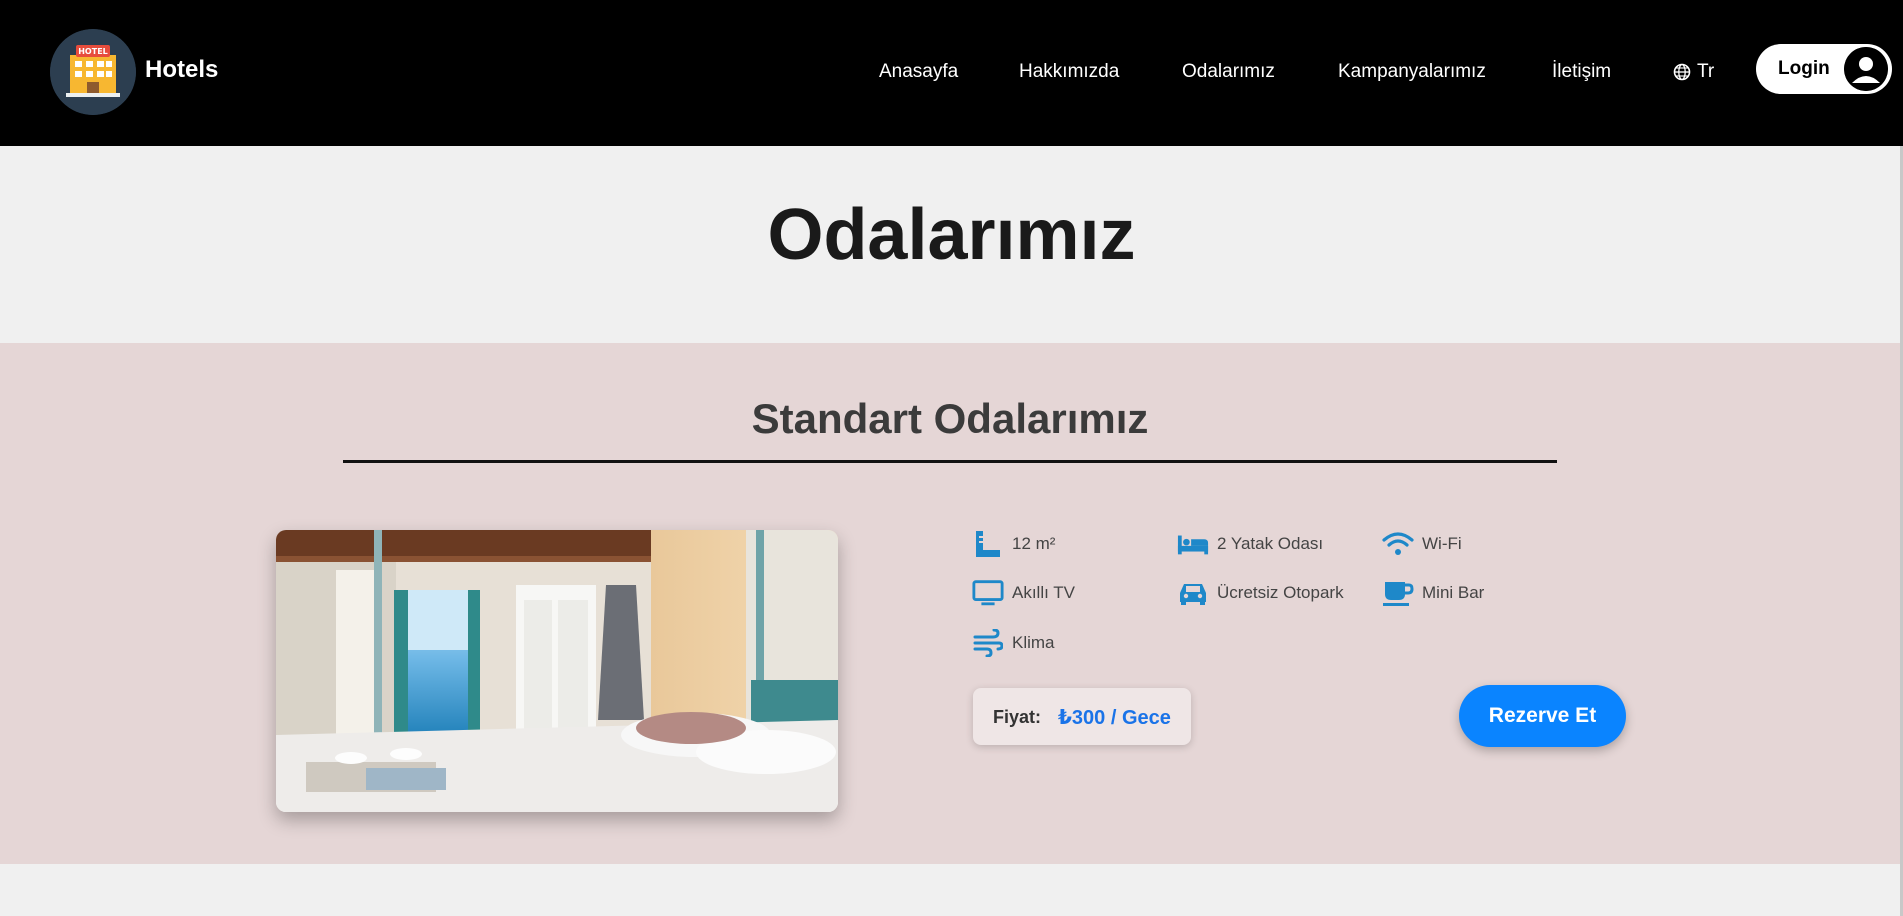 The height and width of the screenshot is (916, 1903). Describe the element at coordinates (950, 890) in the screenshot. I see `bottom-band` at that location.